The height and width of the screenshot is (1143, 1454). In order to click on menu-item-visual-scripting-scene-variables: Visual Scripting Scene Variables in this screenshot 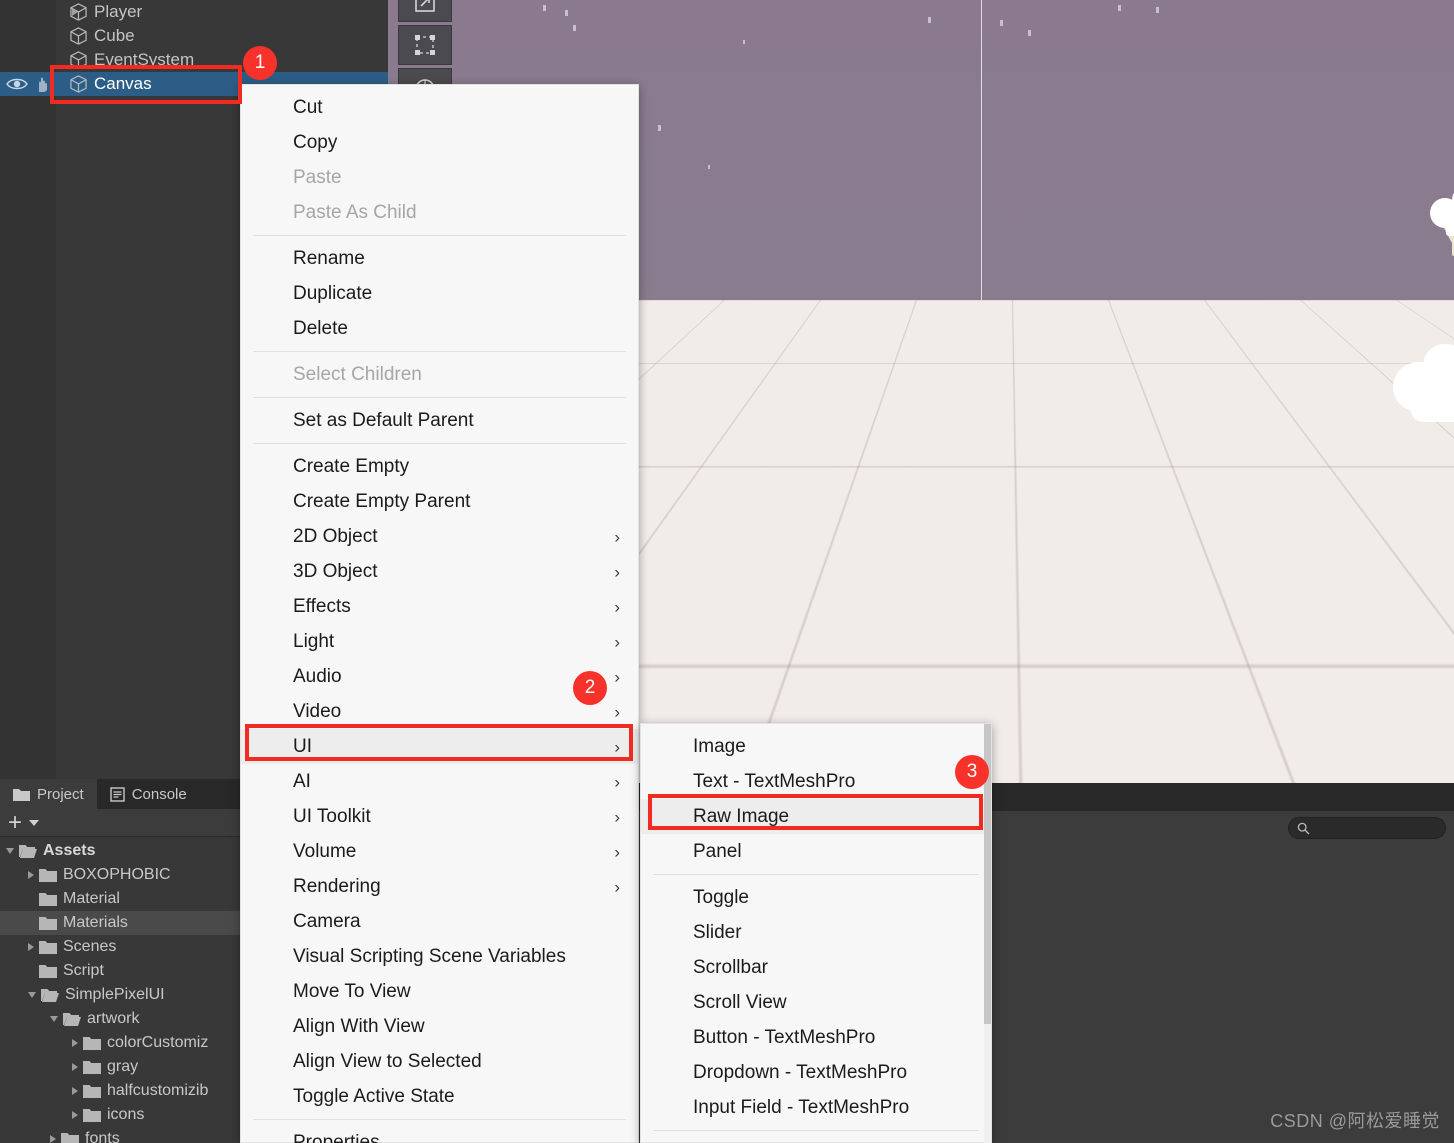, I will do `click(439, 956)`.